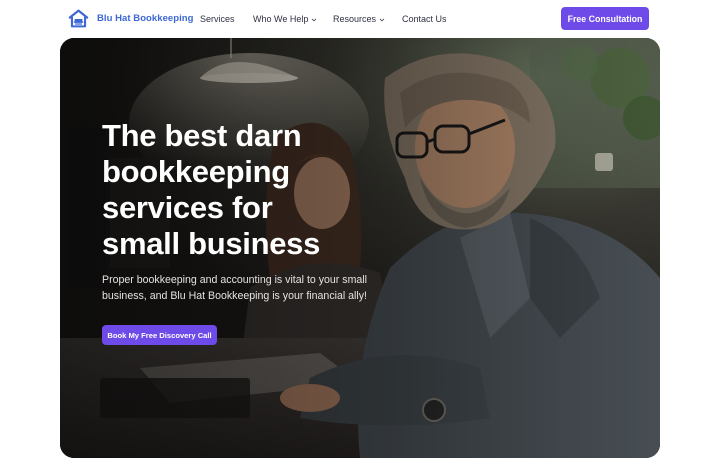 This screenshot has height=458, width=720. What do you see at coordinates (145, 18) in the screenshot?
I see `brand-name: Blu Hat Bookkeeping` at bounding box center [145, 18].